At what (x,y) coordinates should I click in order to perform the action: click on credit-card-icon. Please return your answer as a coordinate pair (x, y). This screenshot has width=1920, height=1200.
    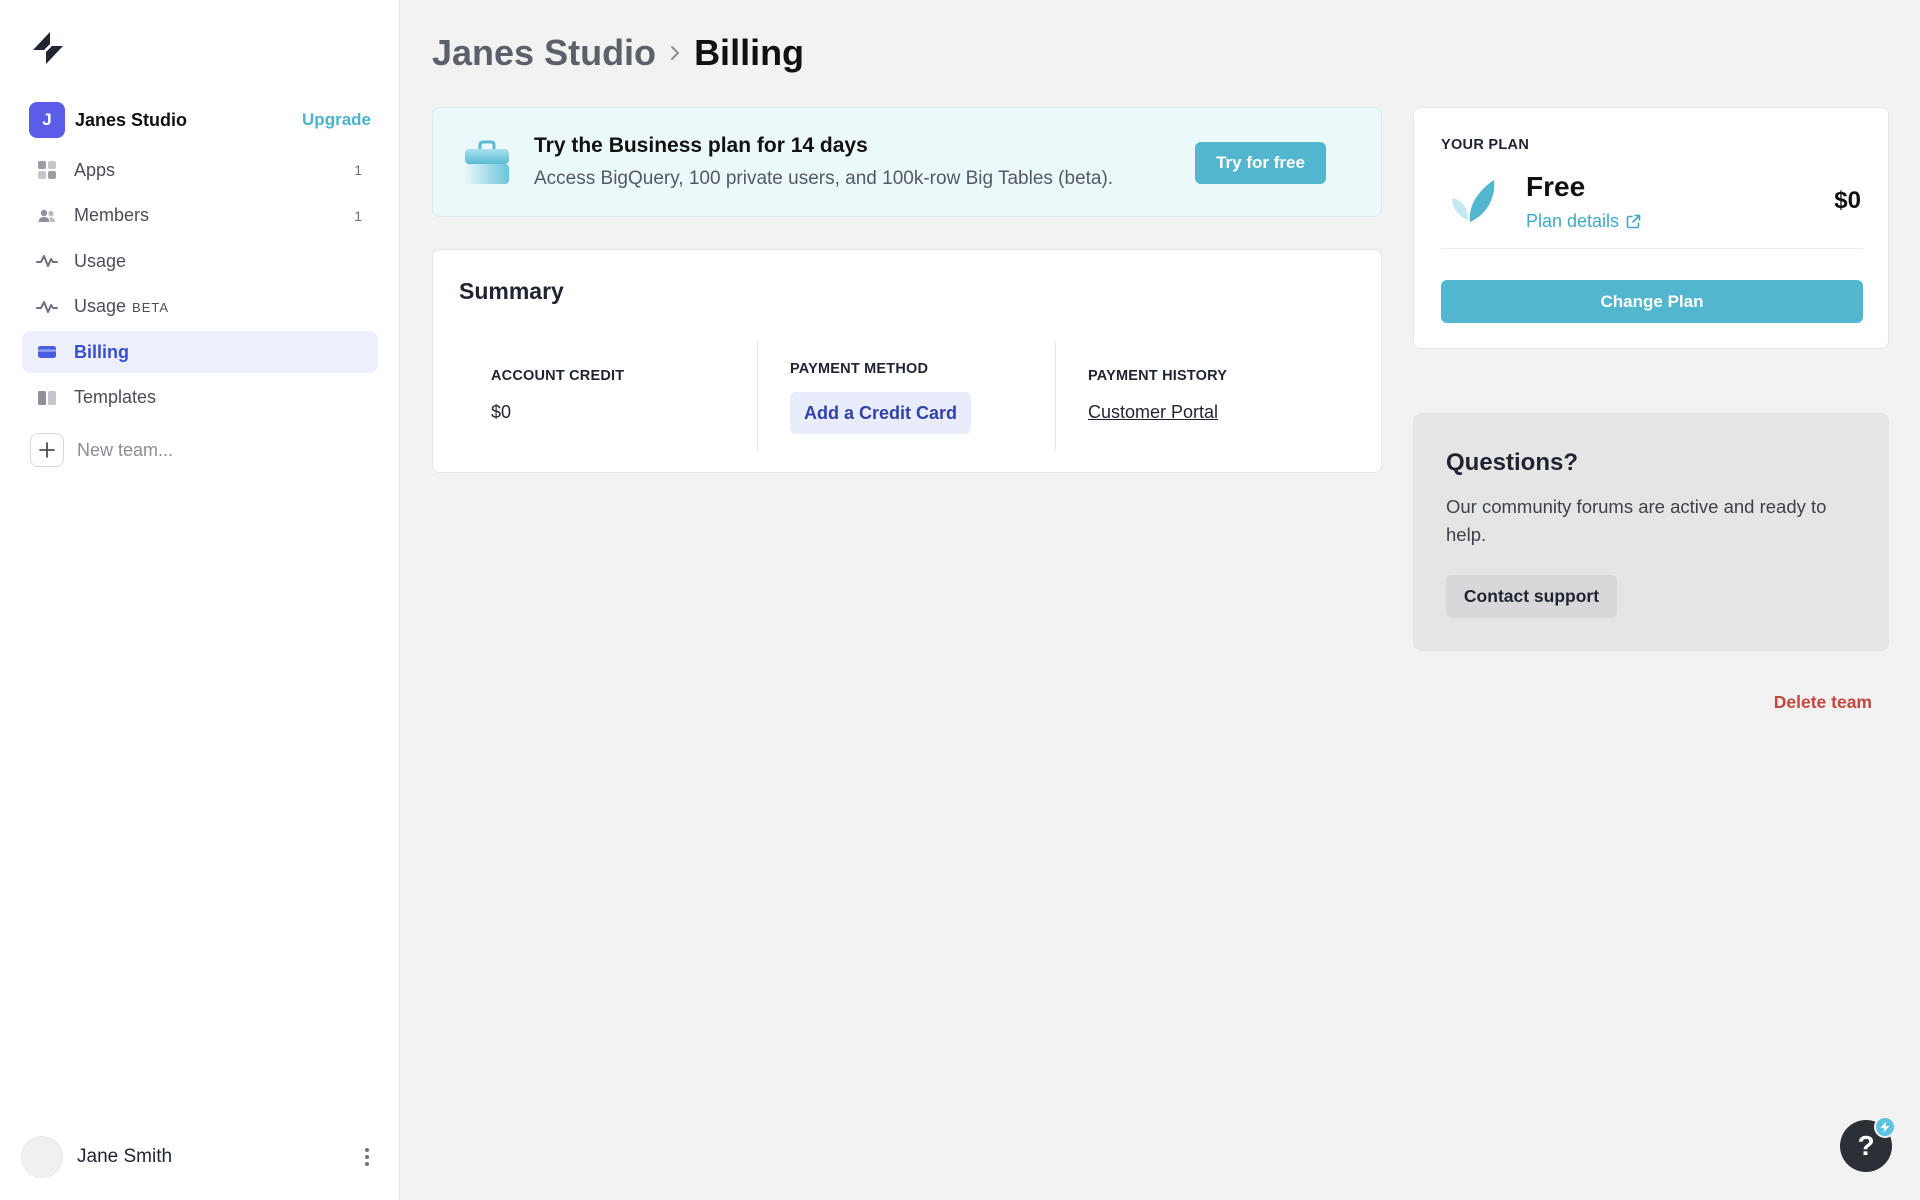
    Looking at the image, I should click on (47, 352).